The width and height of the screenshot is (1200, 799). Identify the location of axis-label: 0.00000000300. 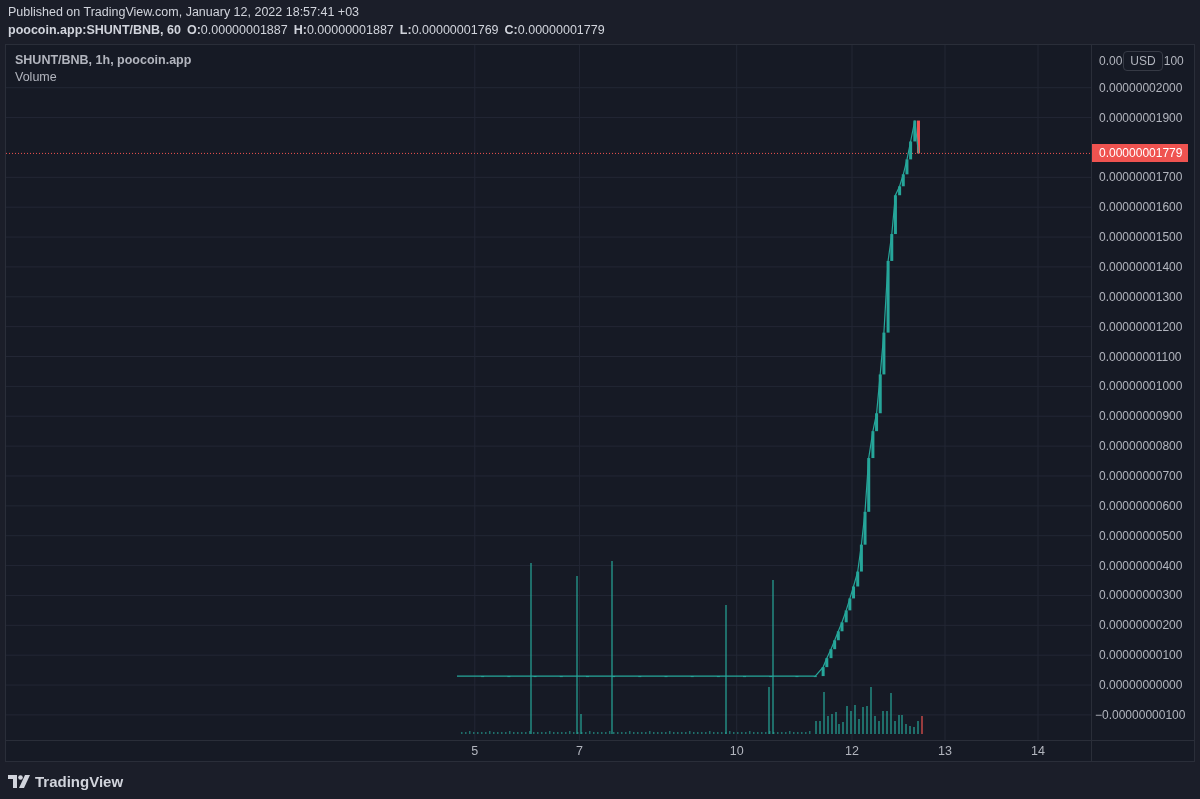
(1141, 595).